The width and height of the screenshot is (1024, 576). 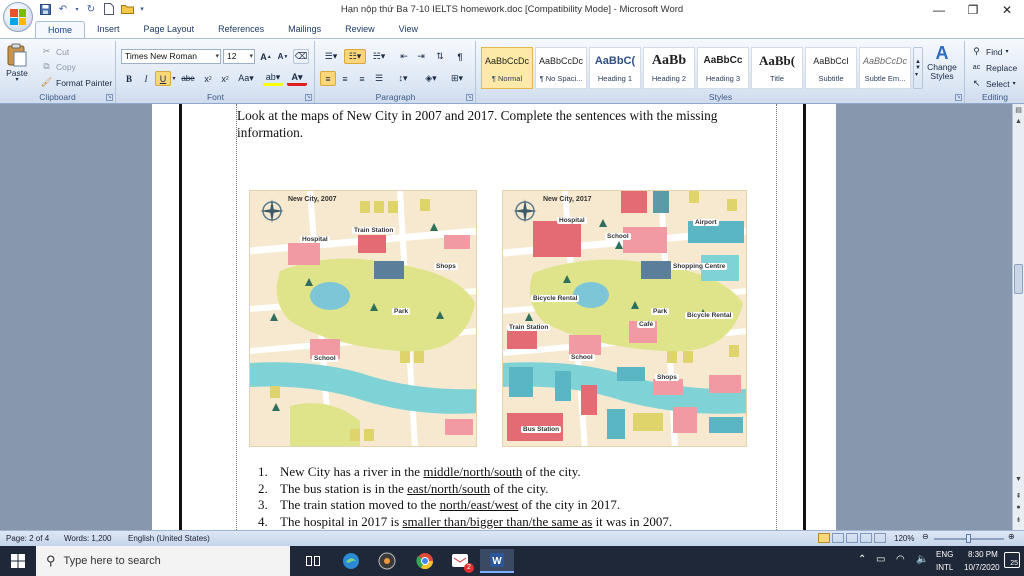 What do you see at coordinates (1018, 123) in the screenshot?
I see `scroll-up-icon: ▲` at bounding box center [1018, 123].